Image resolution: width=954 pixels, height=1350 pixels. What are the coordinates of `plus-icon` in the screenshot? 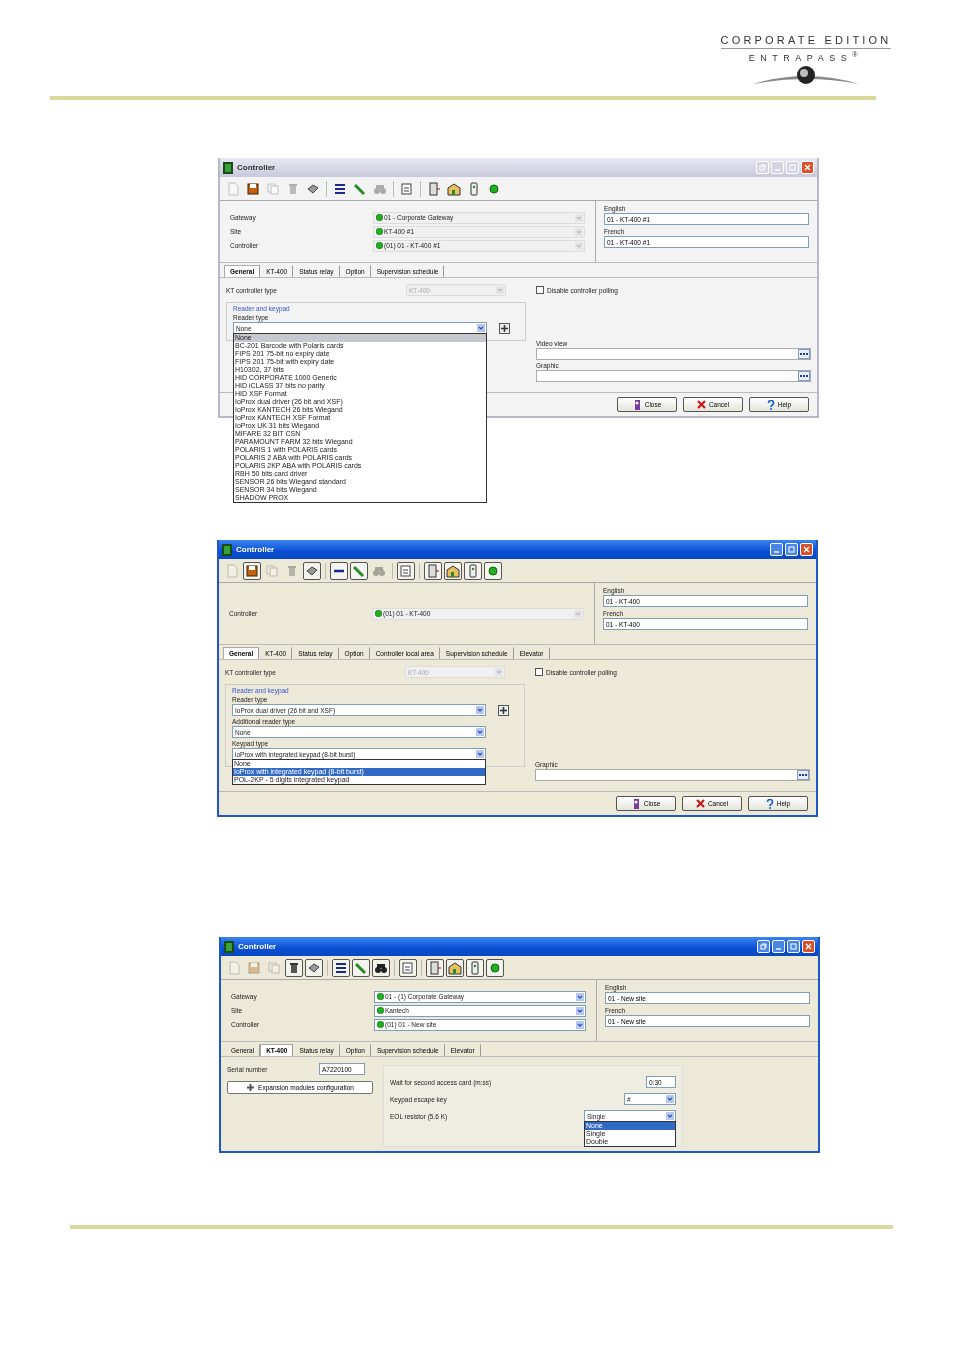 It's located at (251, 1087).